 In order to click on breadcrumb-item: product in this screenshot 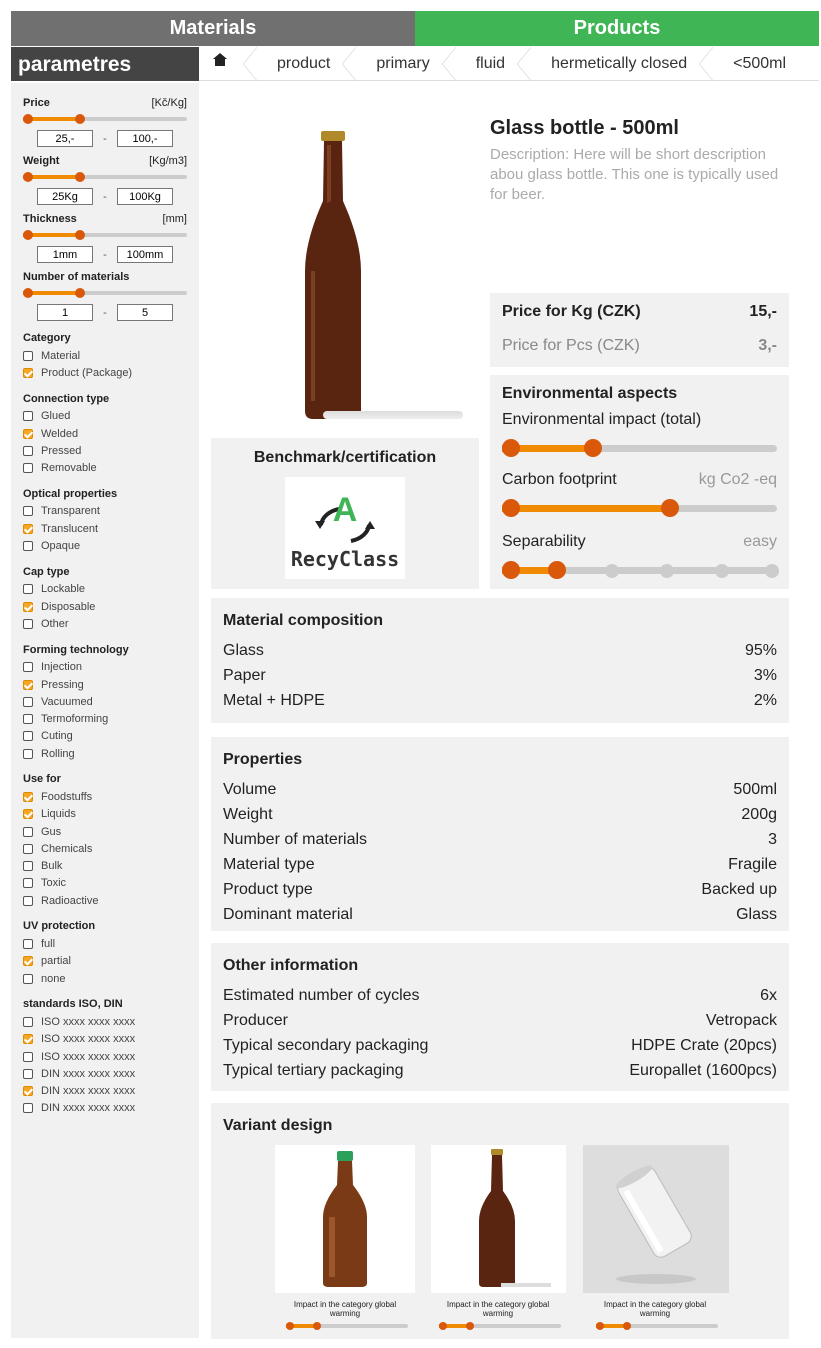, I will do `click(316, 63)`.